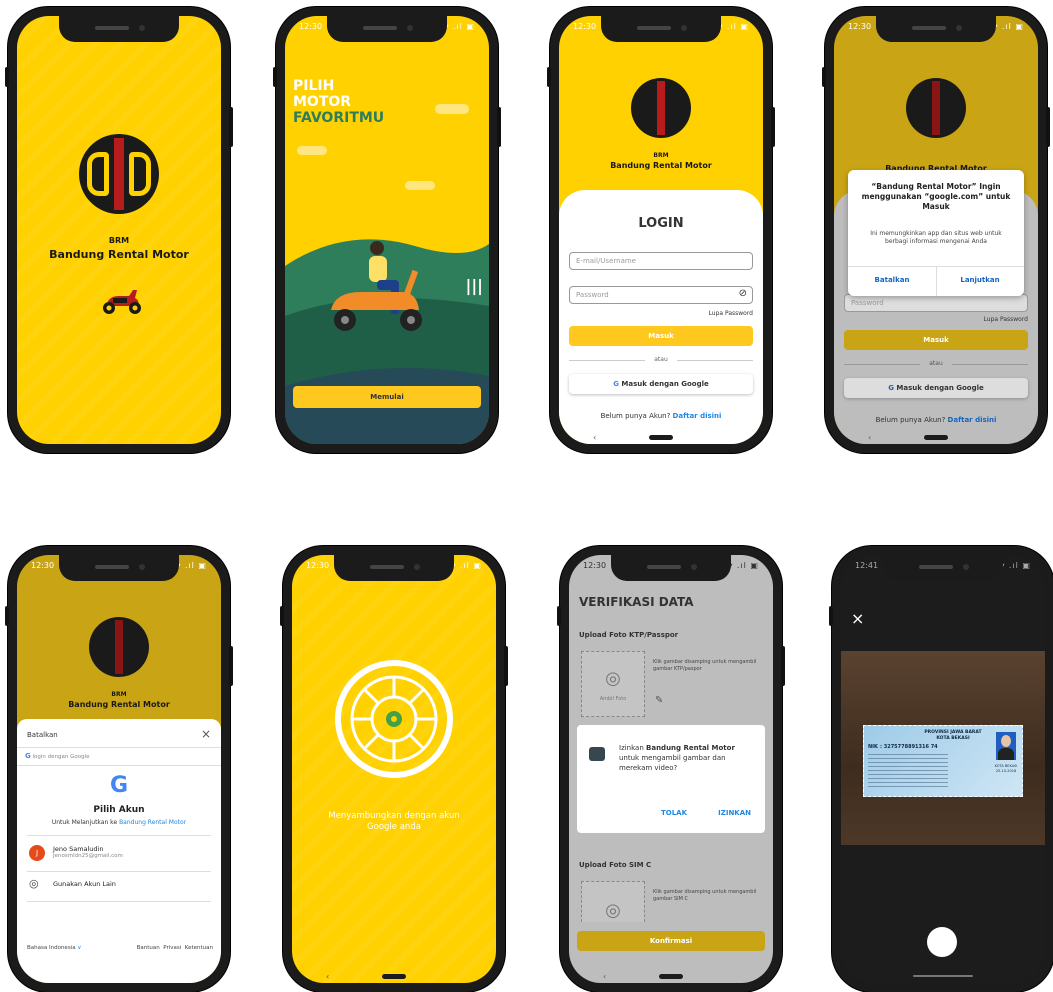 Image resolution: width=1053 pixels, height=992 pixels. I want to click on onboard-title: PILIH MOTOR FAVORITMU, so click(338, 102).